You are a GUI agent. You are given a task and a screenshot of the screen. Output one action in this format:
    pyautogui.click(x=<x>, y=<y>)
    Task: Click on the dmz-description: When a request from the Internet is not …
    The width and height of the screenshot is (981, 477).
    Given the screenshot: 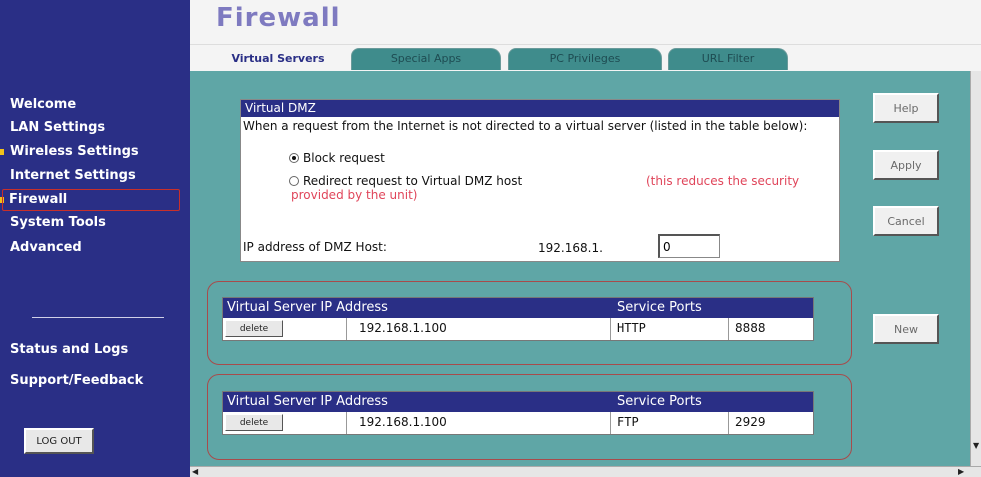 What is the action you would take?
    pyautogui.click(x=525, y=126)
    